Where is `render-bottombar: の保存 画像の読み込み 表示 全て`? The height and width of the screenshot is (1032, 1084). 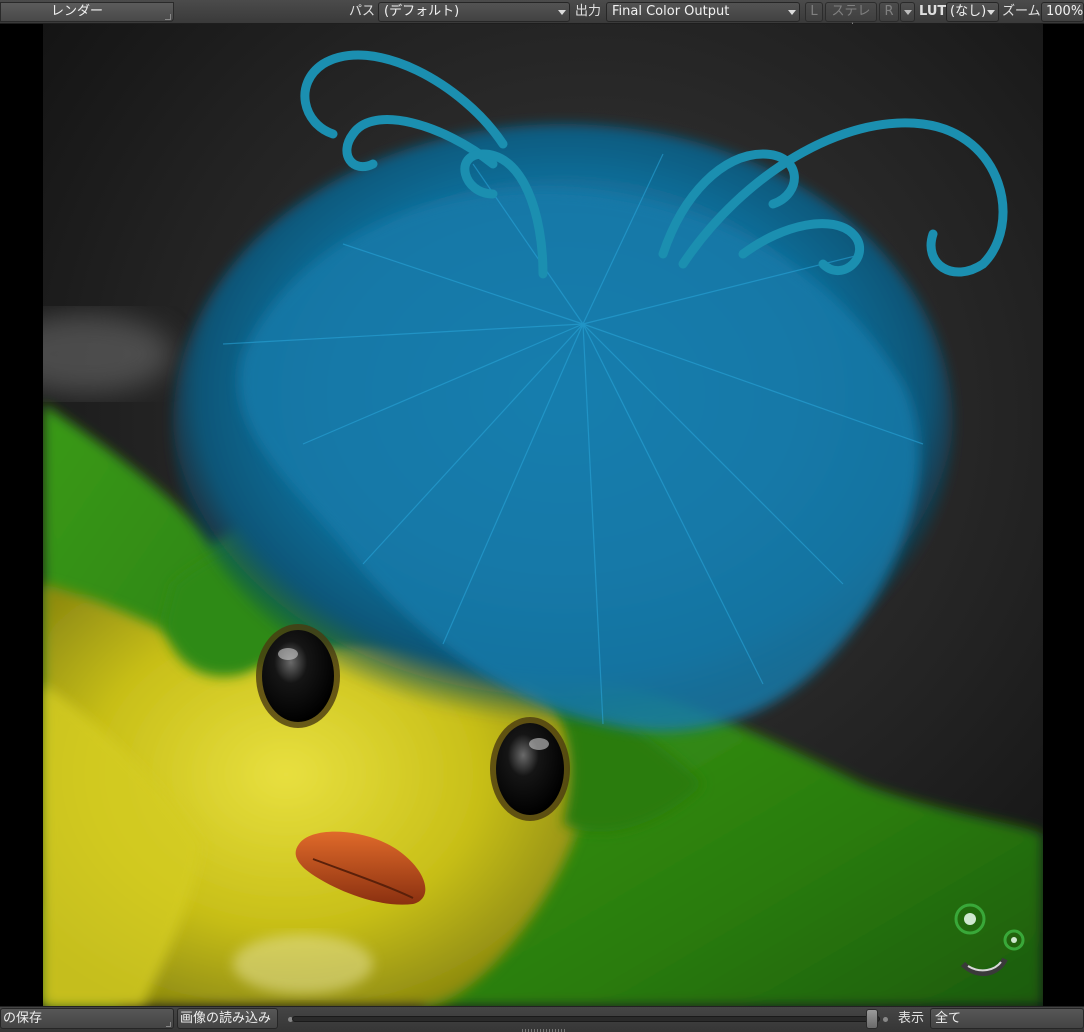
render-bottombar: の保存 画像の読み込み 表示 全て is located at coordinates (542, 1019).